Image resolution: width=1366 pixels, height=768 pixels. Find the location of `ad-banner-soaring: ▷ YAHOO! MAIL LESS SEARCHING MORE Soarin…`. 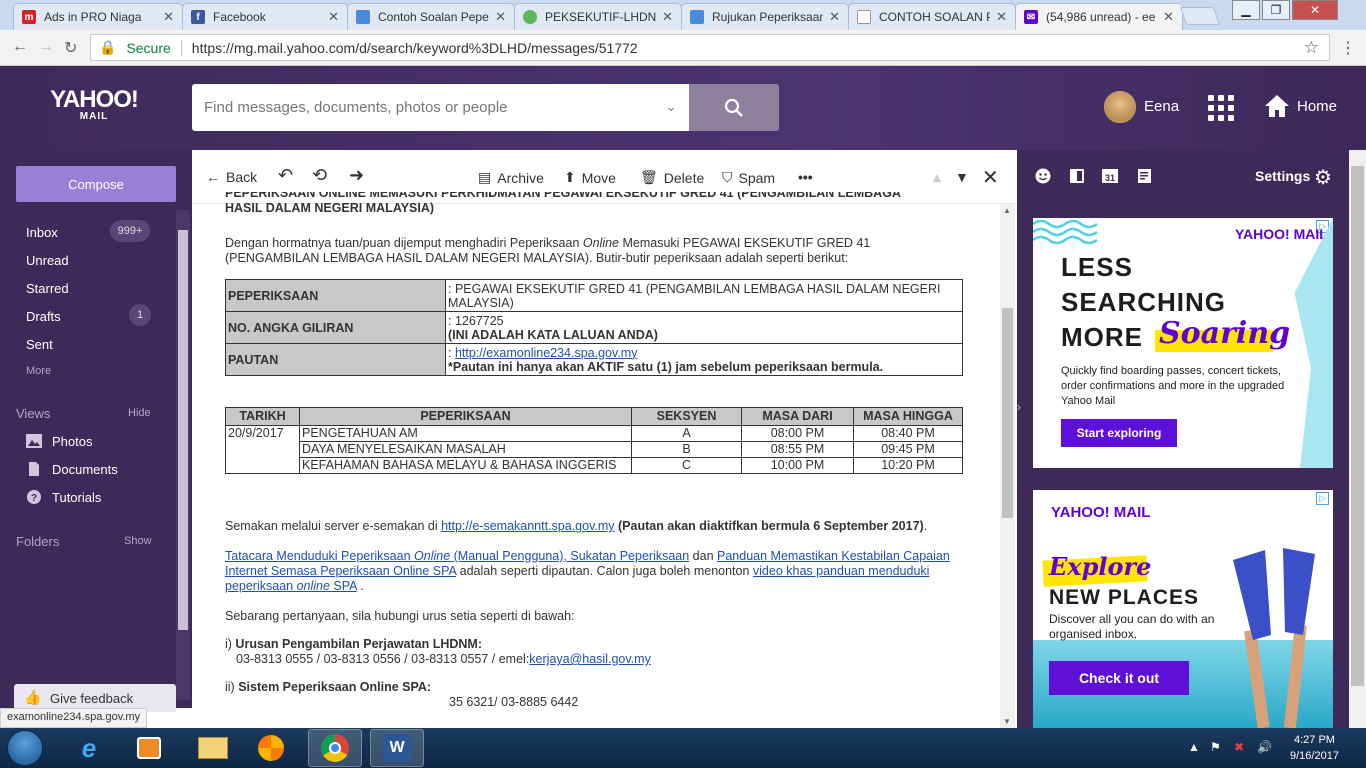

ad-banner-soaring: ▷ YAHOO! MAIL LESS SEARCHING MORE Soarin… is located at coordinates (1183, 343).